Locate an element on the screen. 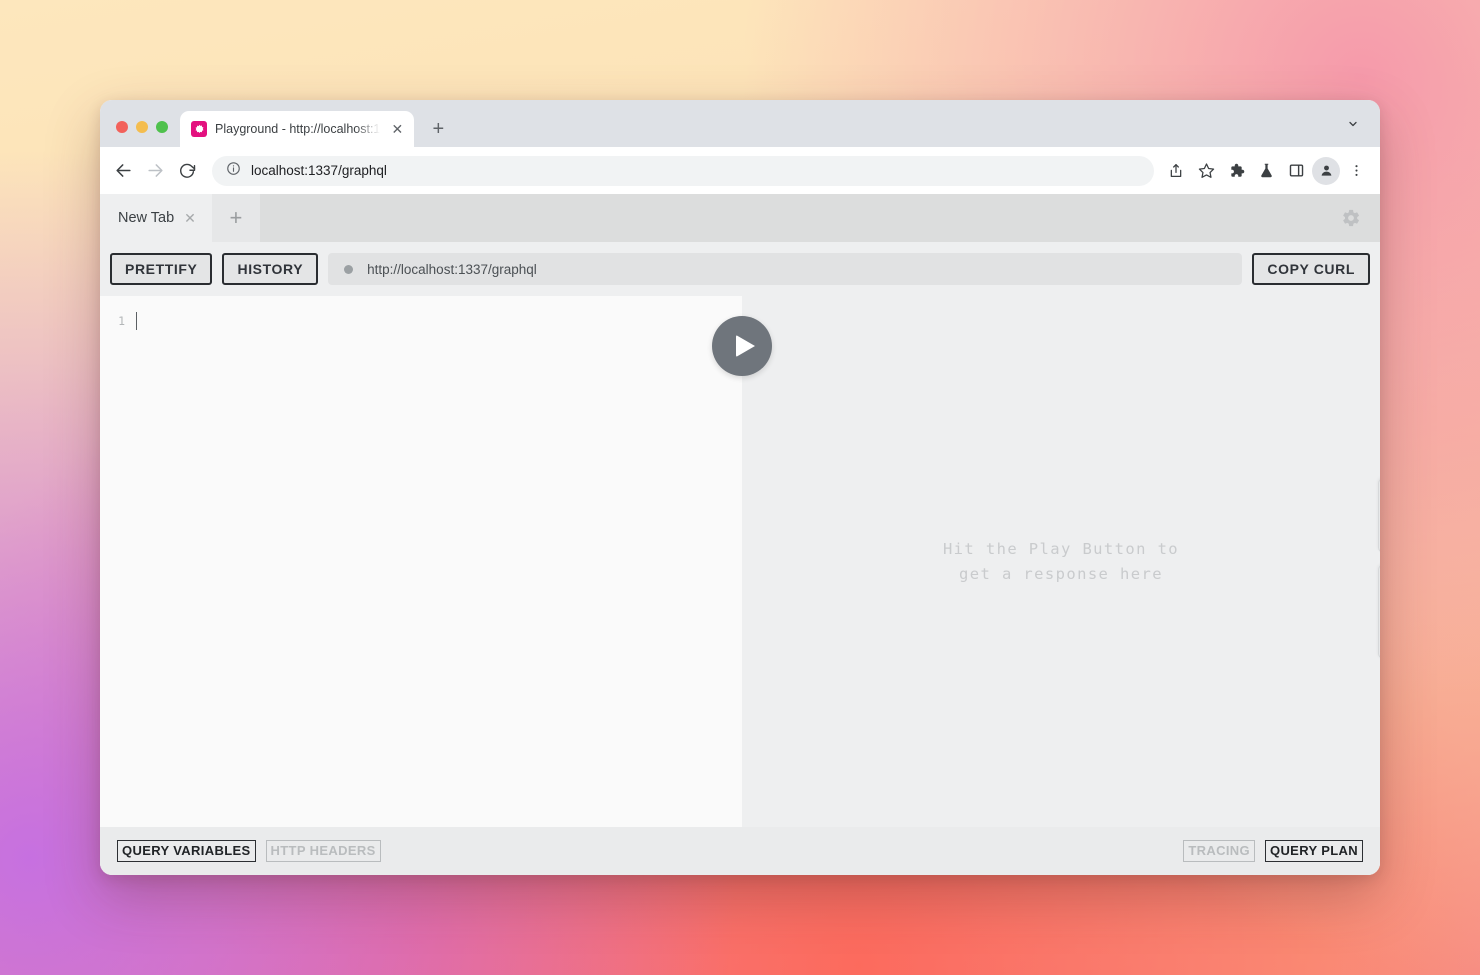 This screenshot has width=1480, height=975. arrow-back-icon is located at coordinates (123, 171).